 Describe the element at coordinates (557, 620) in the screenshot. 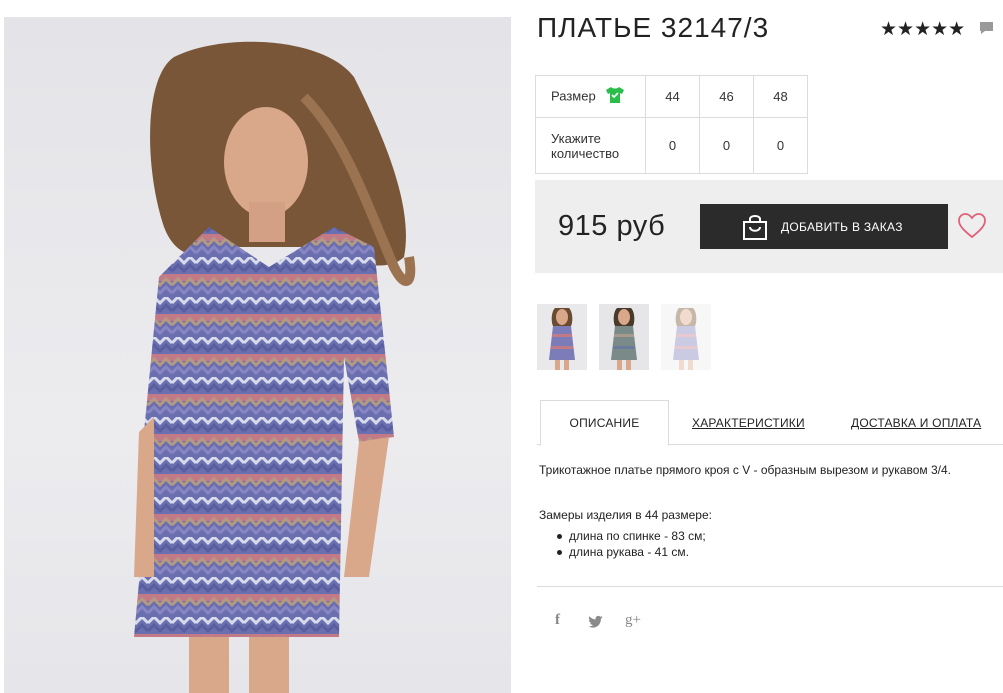

I see `facebook-icon: f` at that location.